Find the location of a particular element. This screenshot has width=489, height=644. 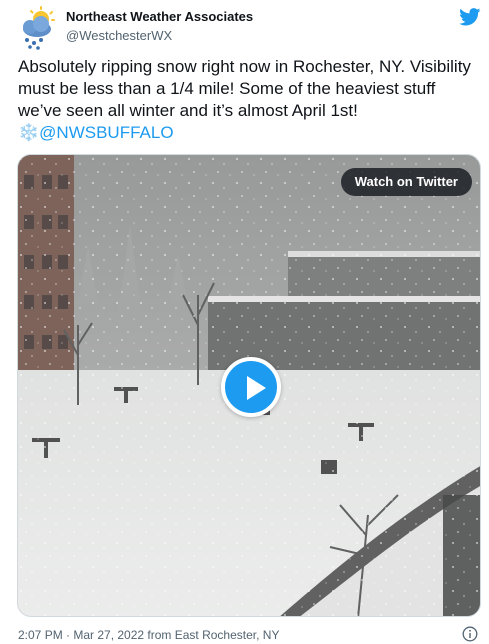

snowflake-emoji: ❄️ is located at coordinates (29, 132).